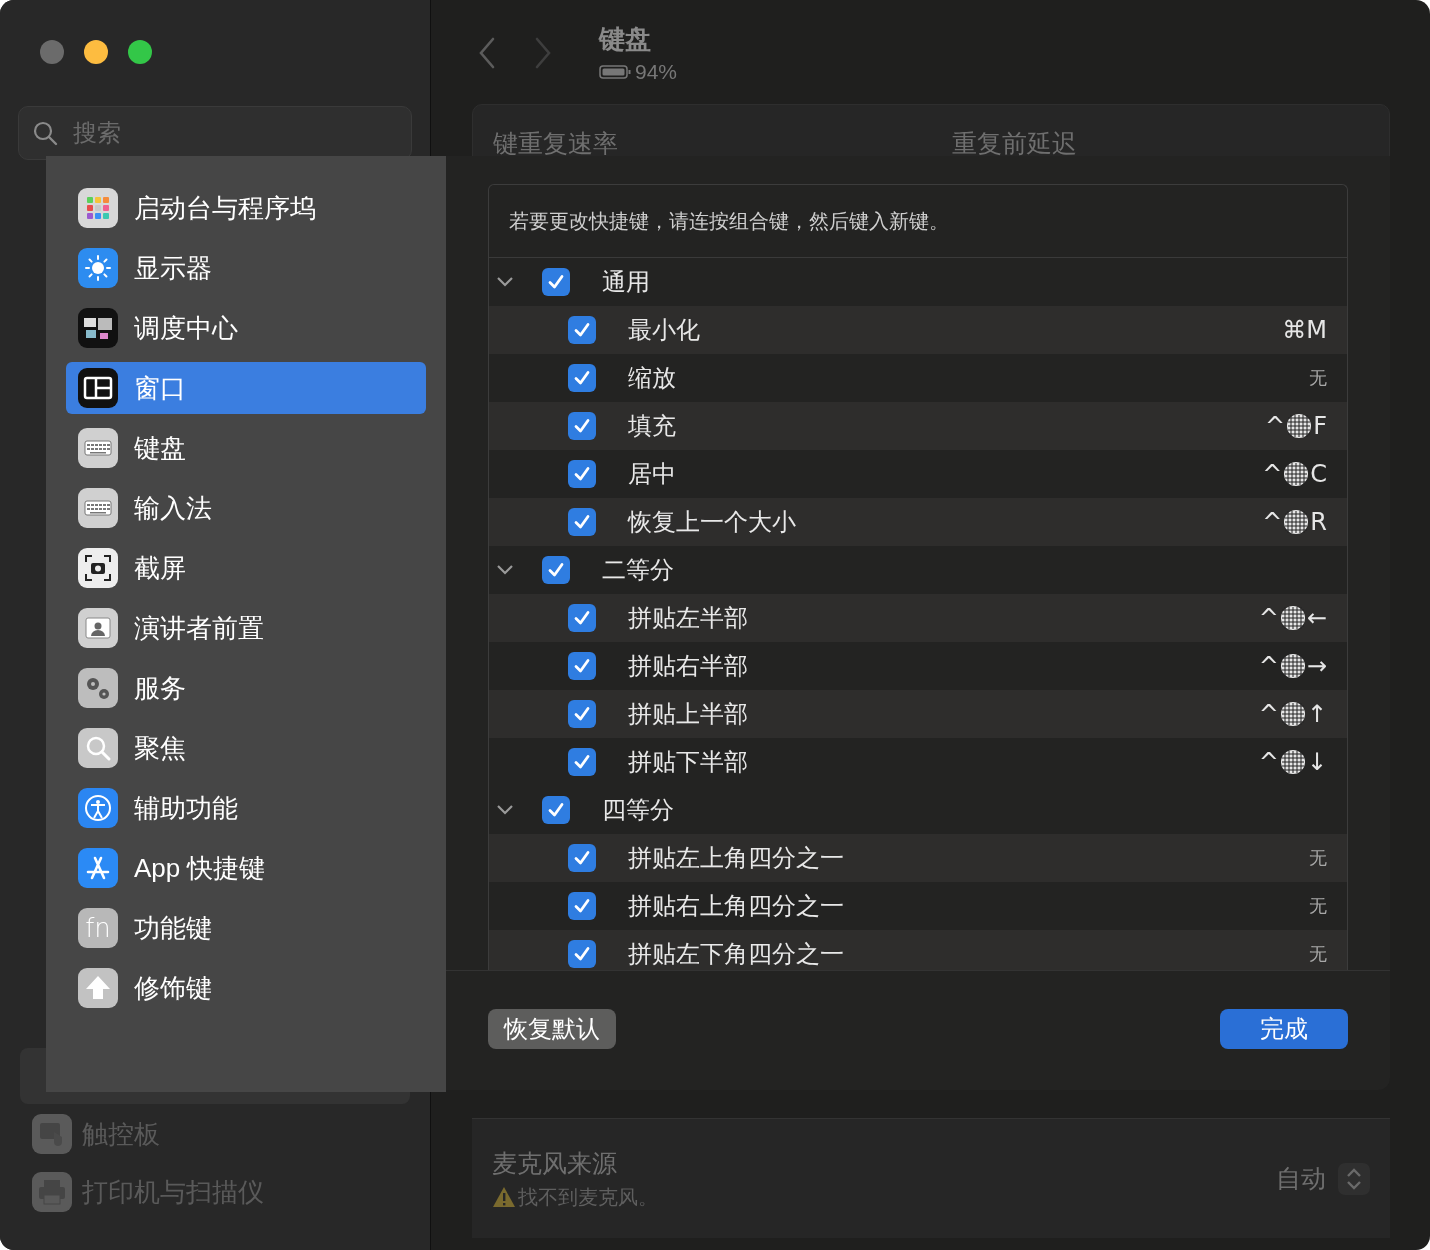  Describe the element at coordinates (588, 1198) in the screenshot. I see `warning-text: 找不到麦克风。` at that location.